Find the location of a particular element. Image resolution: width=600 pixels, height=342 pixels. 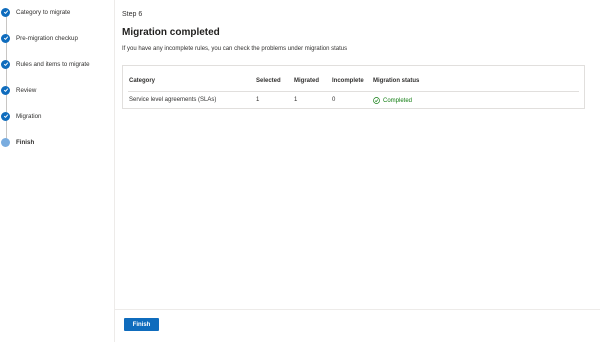

step-migration: Migration is located at coordinates (21, 116).